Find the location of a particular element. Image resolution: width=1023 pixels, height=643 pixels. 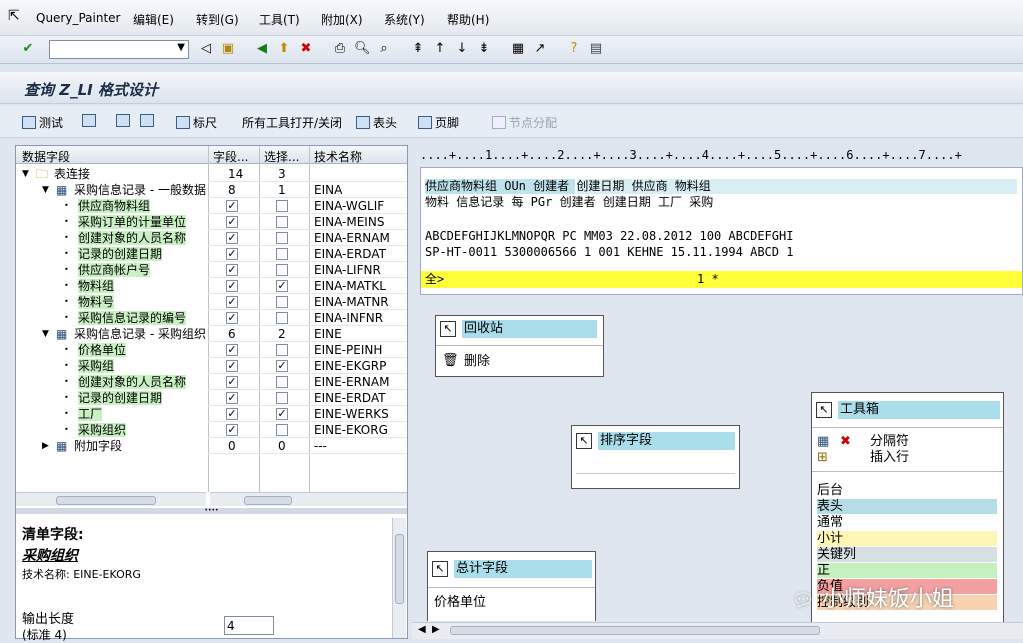

trash-icon: 🗑︎ is located at coordinates (450, 360).